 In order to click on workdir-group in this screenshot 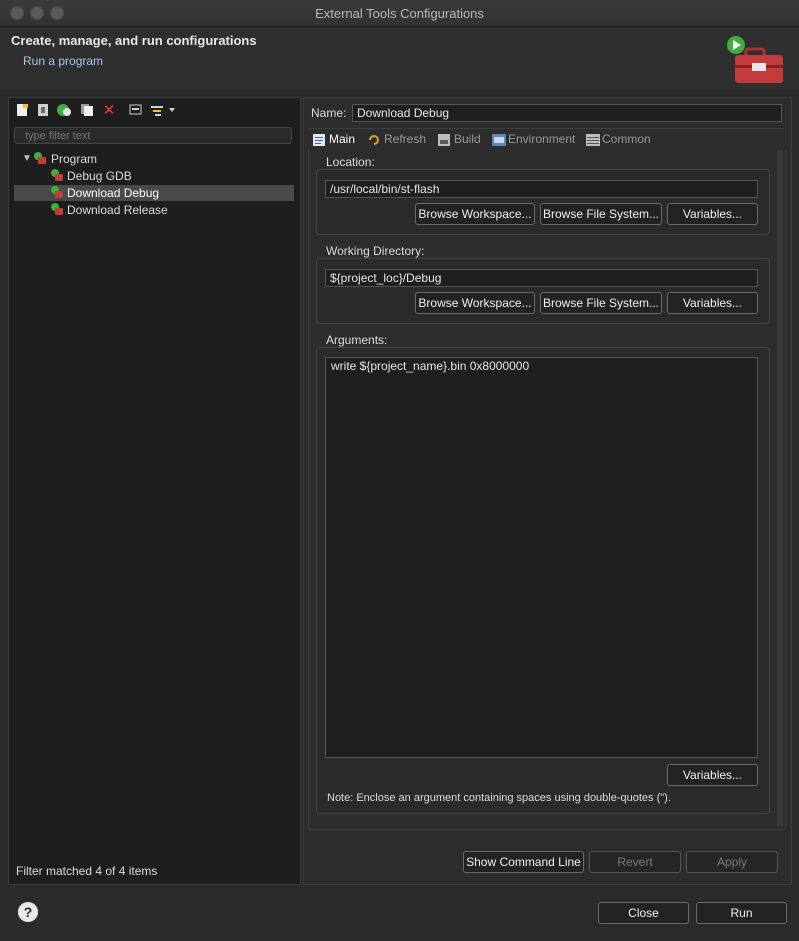, I will do `click(543, 291)`.